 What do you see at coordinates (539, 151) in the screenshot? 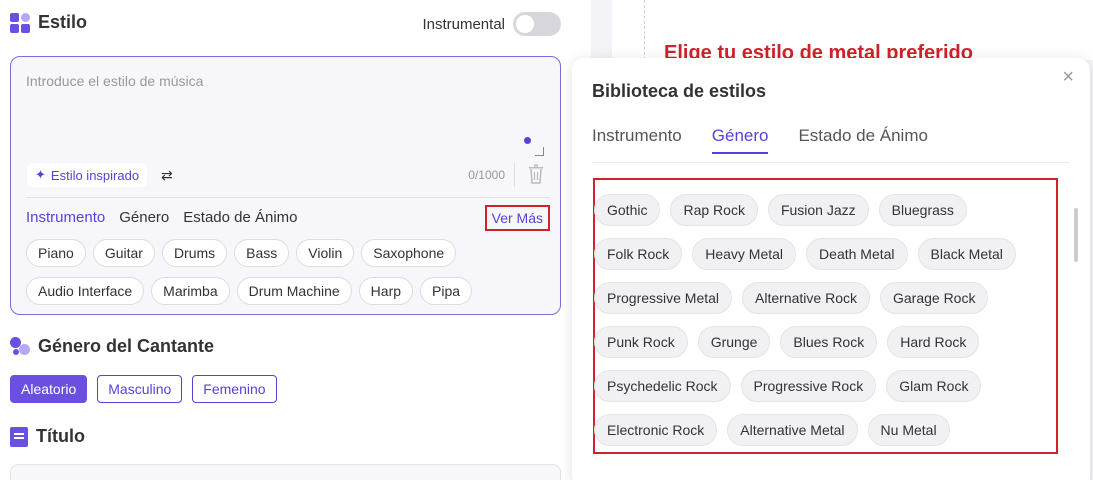
I see `resize-handle-icon` at bounding box center [539, 151].